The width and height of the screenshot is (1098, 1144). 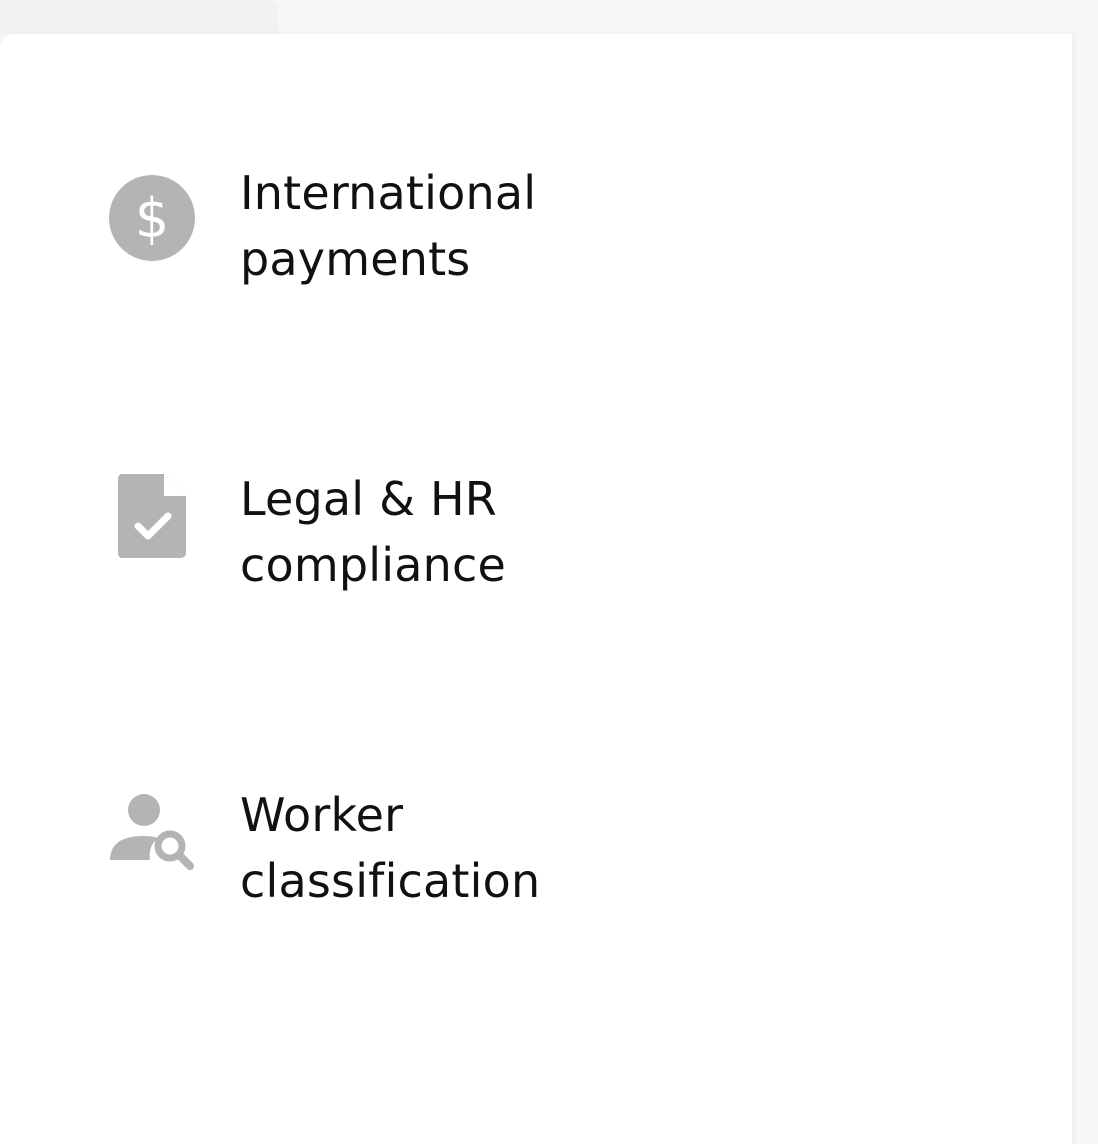 What do you see at coordinates (373, 532) in the screenshot?
I see `feature-label: Legal & HR compliance` at bounding box center [373, 532].